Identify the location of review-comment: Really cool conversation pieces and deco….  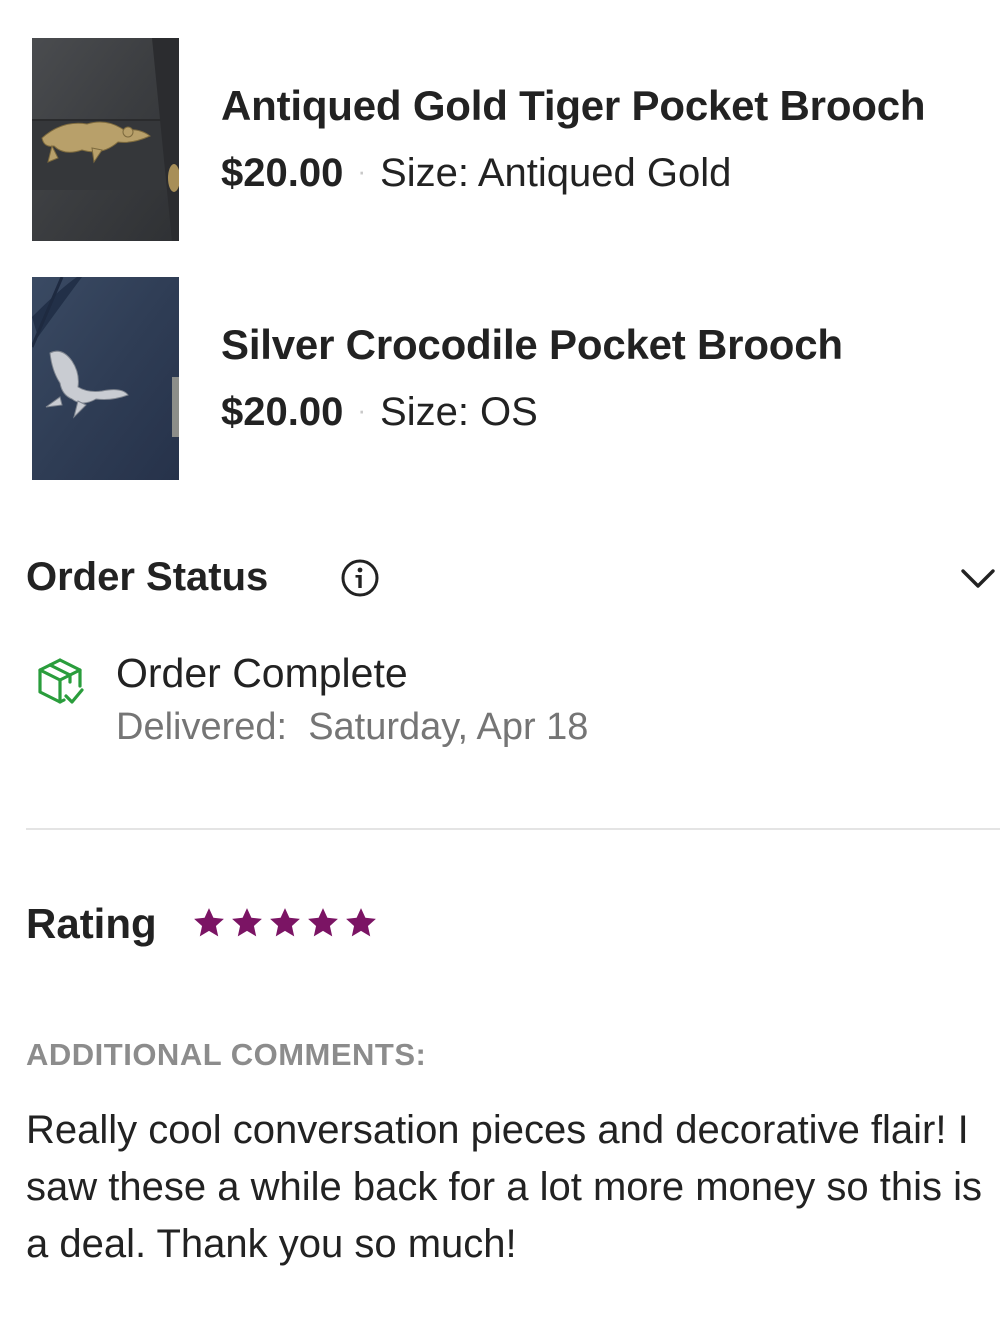
(504, 1187).